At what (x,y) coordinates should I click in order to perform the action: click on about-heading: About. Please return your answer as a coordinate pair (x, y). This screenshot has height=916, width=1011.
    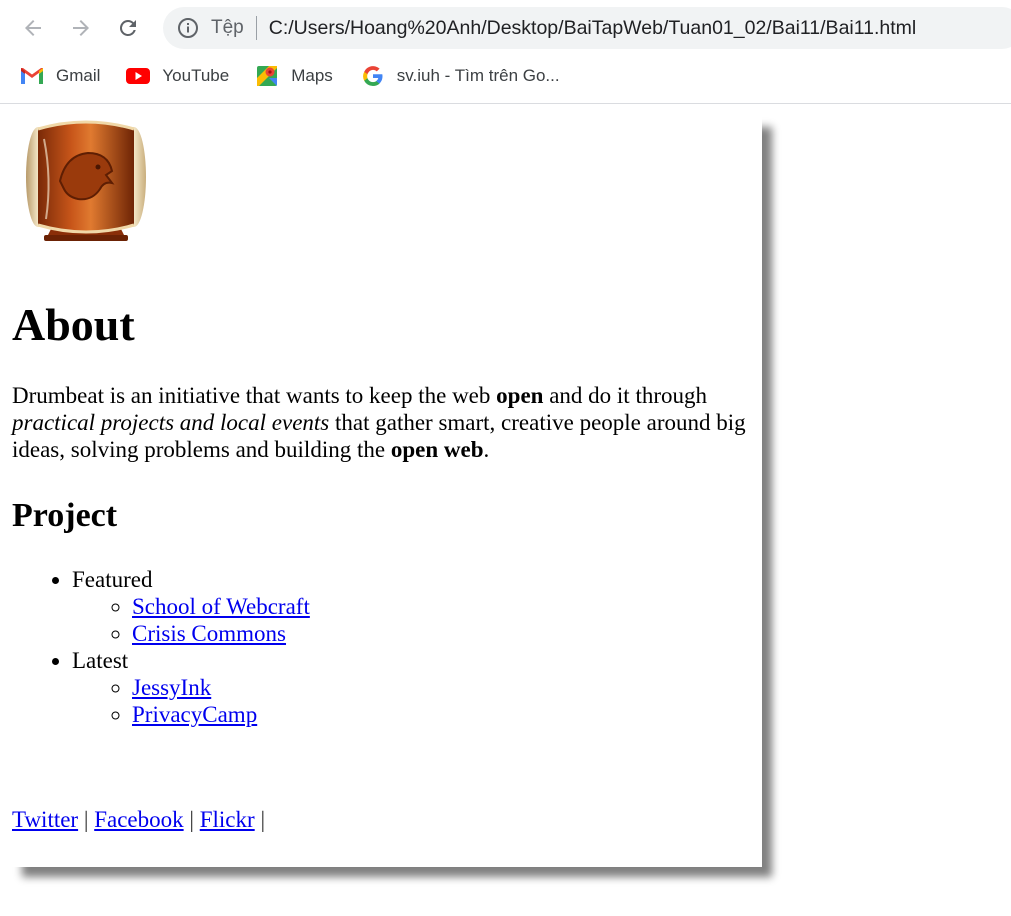
    Looking at the image, I should click on (73, 324).